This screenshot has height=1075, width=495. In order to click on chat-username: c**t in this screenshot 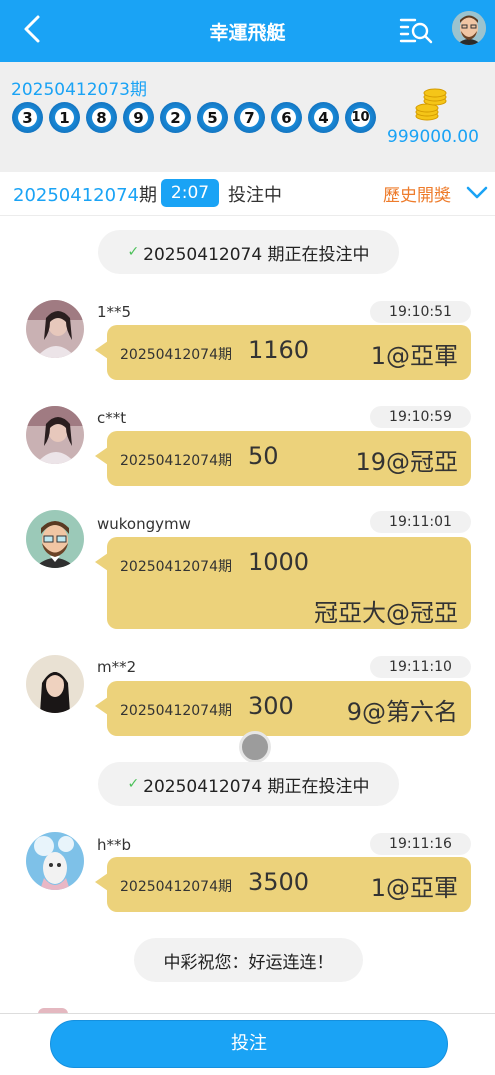, I will do `click(112, 418)`.